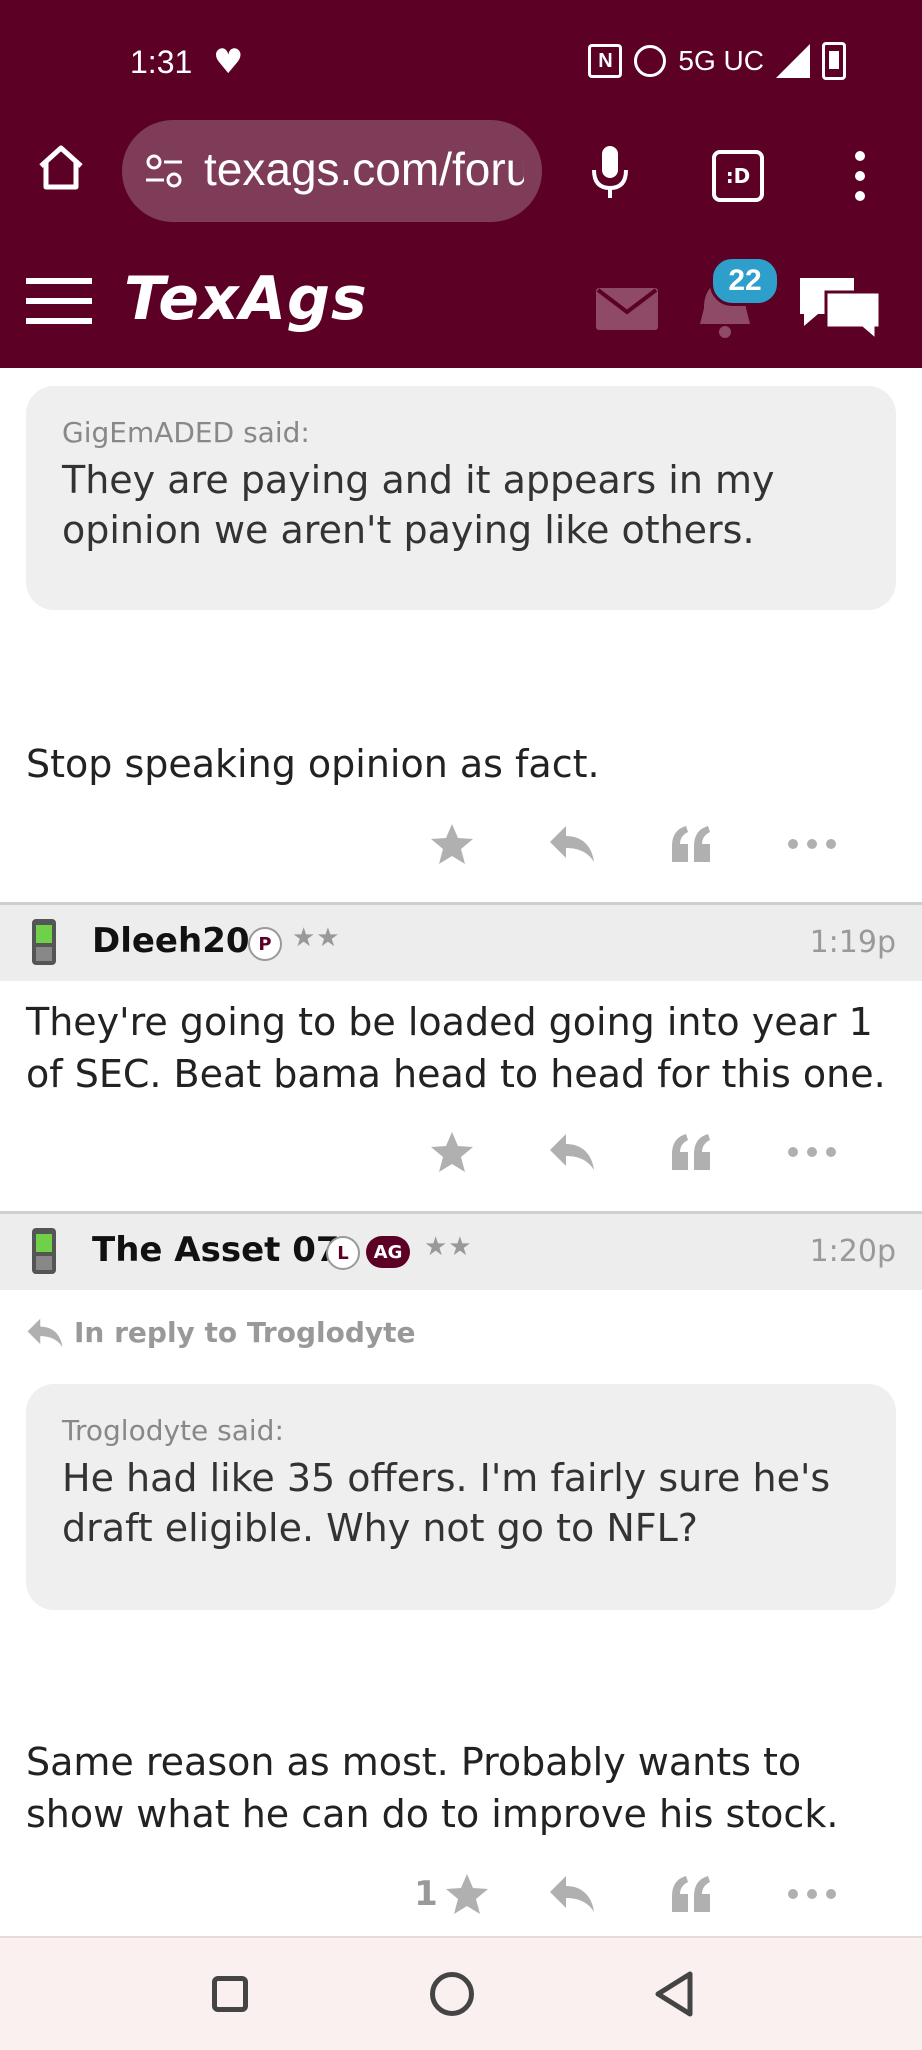 The height and width of the screenshot is (2050, 922). Describe the element at coordinates (171, 941) in the screenshot. I see `username: Dleeh20` at that location.